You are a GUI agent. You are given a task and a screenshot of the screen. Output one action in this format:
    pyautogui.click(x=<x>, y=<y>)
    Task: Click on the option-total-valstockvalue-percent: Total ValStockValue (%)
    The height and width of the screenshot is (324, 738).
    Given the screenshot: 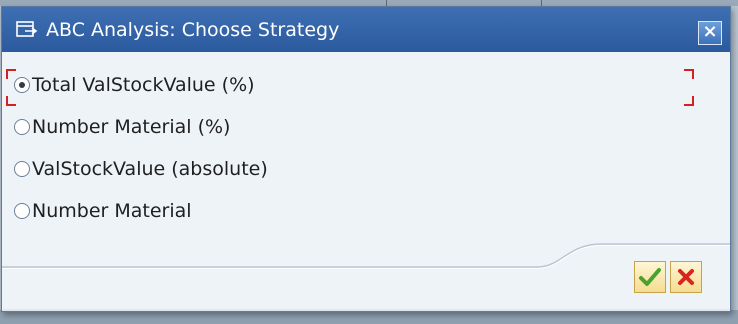 What is the action you would take?
    pyautogui.click(x=134, y=85)
    